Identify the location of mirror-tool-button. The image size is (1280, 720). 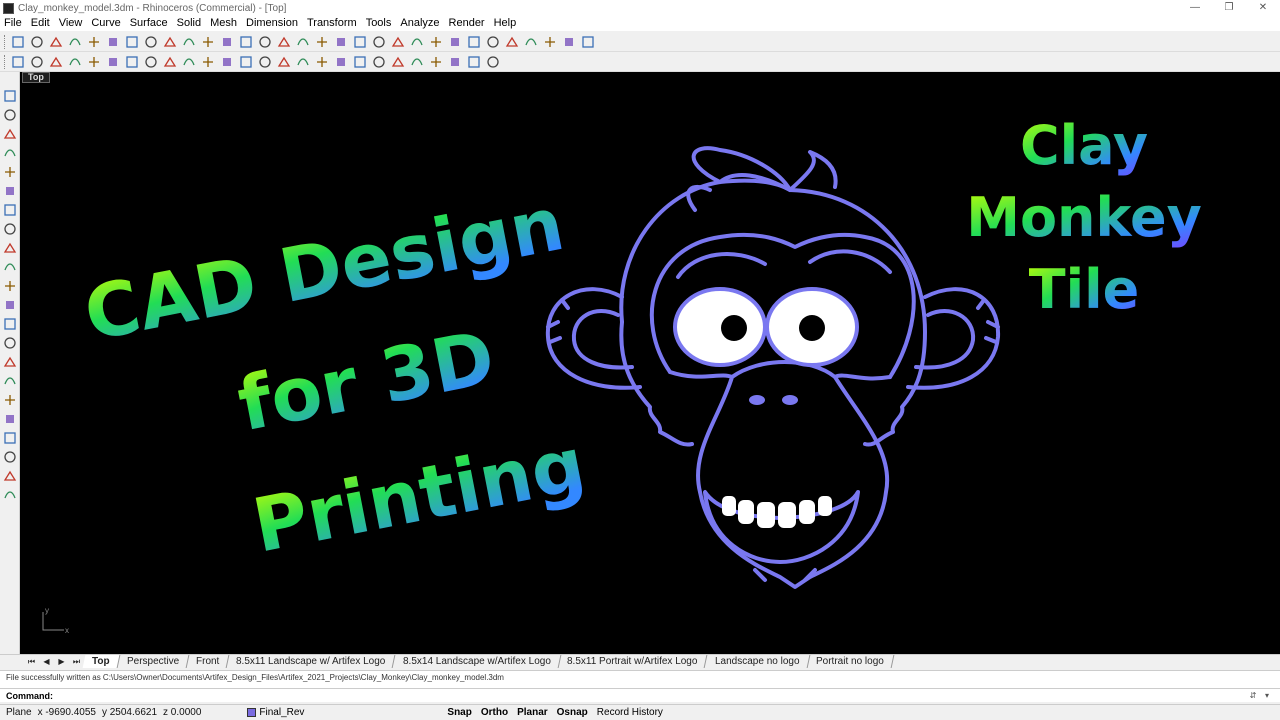
(284, 62).